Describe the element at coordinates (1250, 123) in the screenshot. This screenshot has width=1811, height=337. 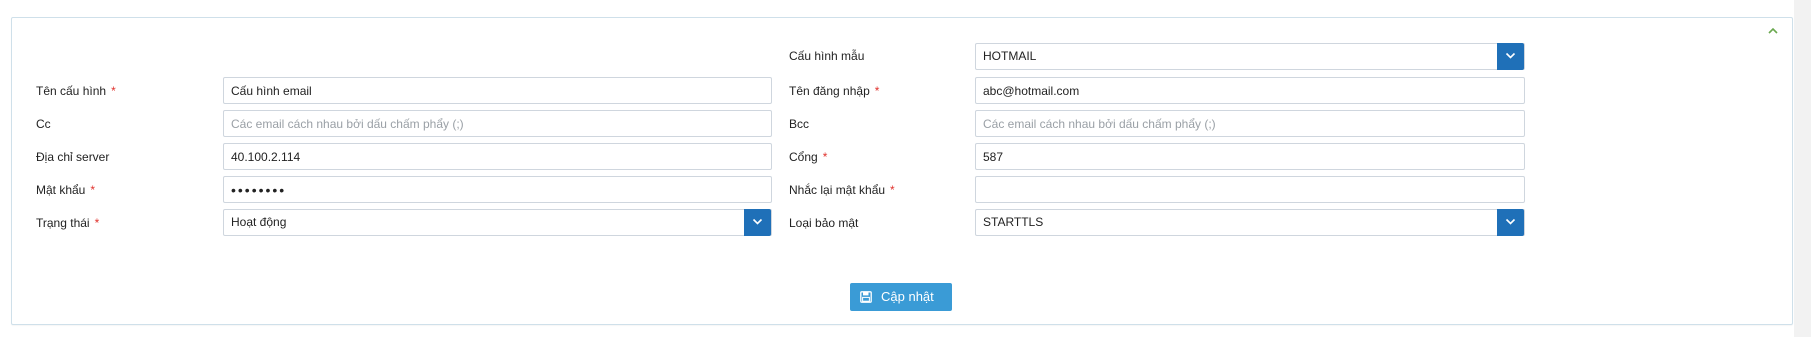
I see `bcc-input` at that location.